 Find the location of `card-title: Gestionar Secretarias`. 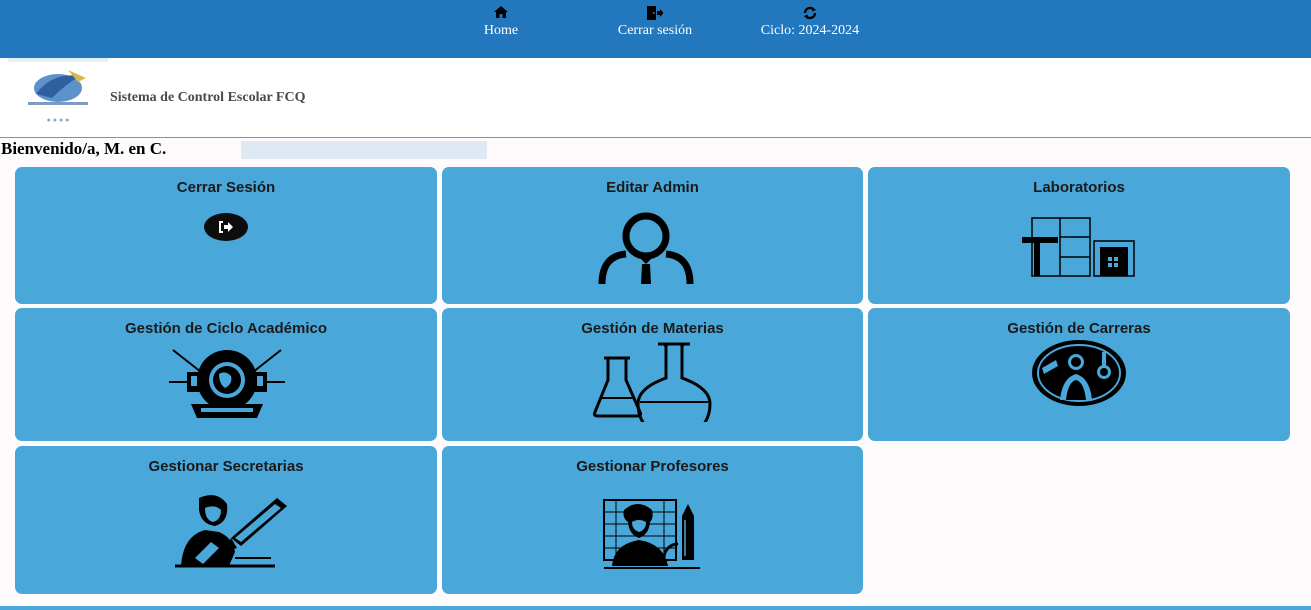

card-title: Gestionar Secretarias is located at coordinates (226, 466).